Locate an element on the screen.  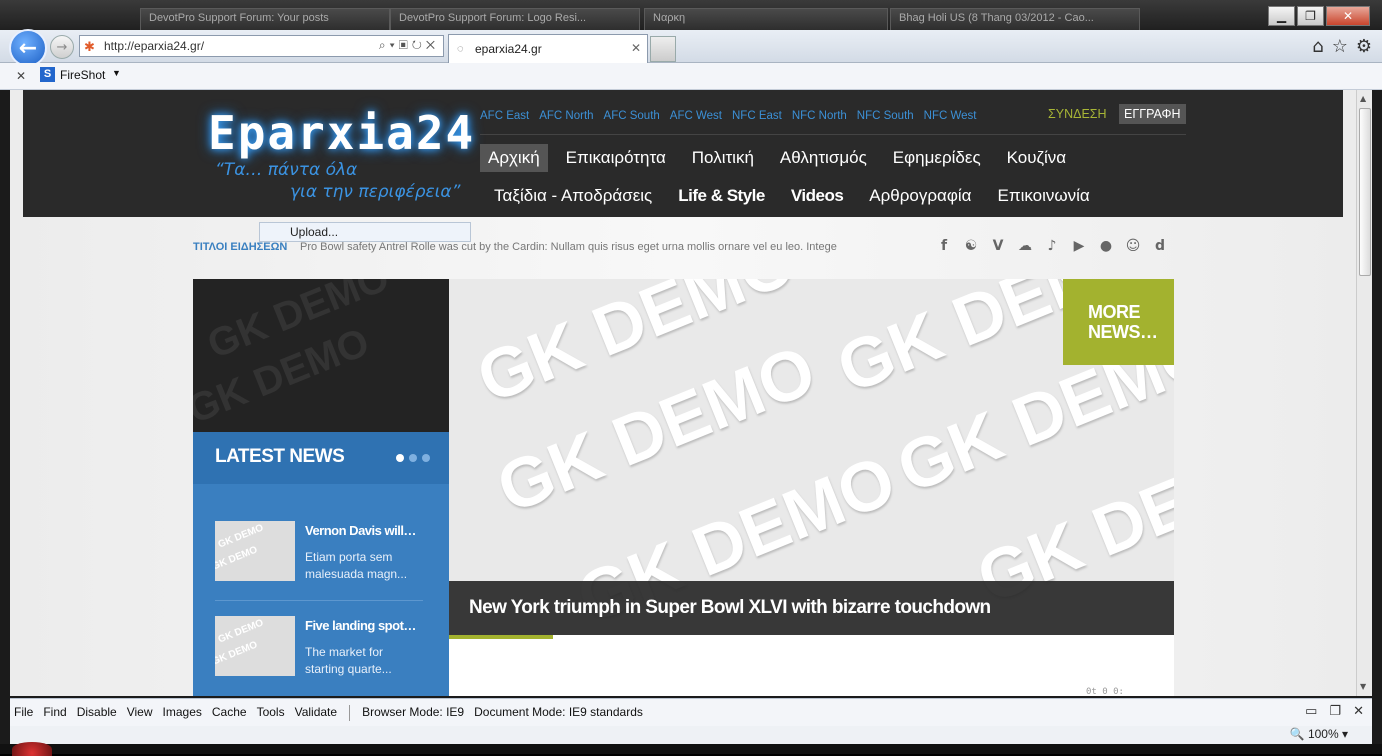
close-window-button: ✕ is located at coordinates (1348, 16).